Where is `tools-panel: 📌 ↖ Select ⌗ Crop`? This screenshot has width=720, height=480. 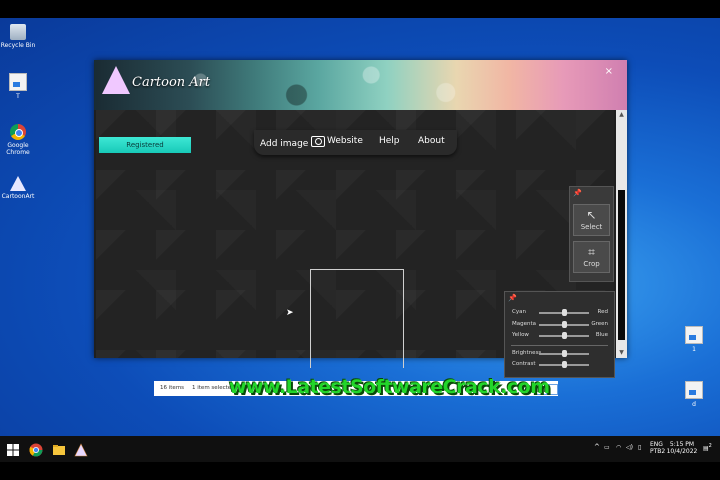
tools-panel: 📌 ↖ Select ⌗ Crop is located at coordinates (591, 234).